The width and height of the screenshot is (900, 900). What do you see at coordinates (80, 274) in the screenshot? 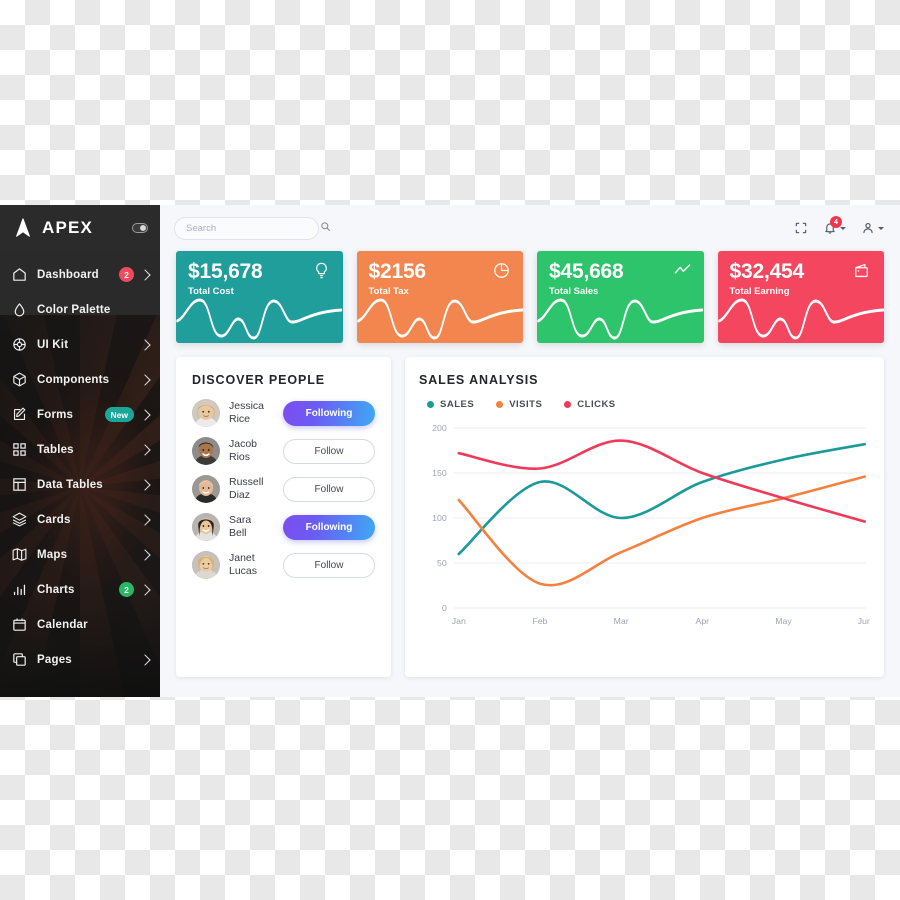
I see `sidebar-item-dashboard: Dashboard 2` at bounding box center [80, 274].